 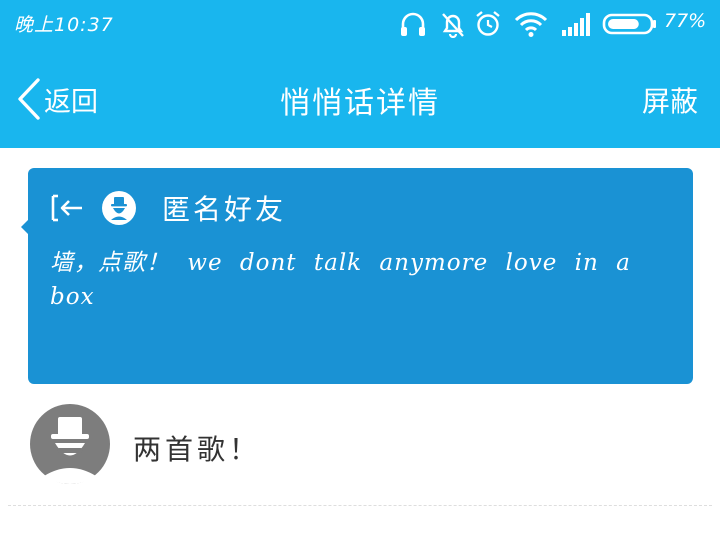 I want to click on exit-arrow-icon, so click(x=67, y=208).